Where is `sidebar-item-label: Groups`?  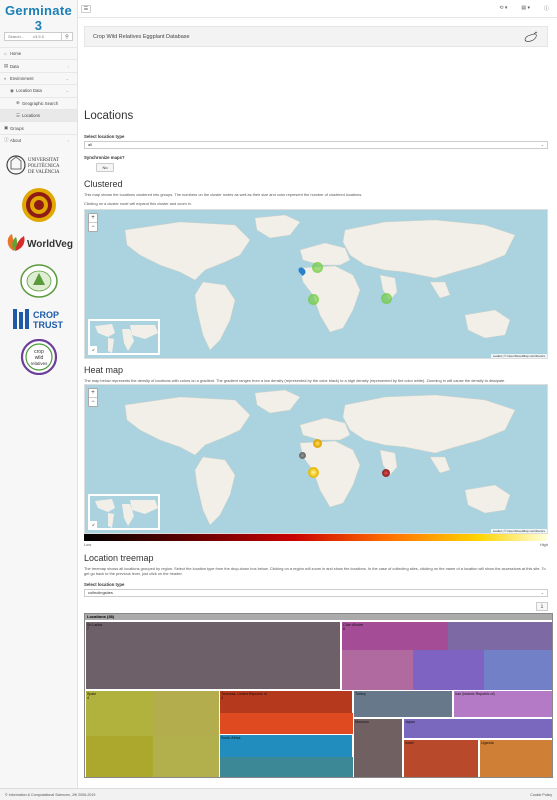 sidebar-item-label: Groups is located at coordinates (17, 128).